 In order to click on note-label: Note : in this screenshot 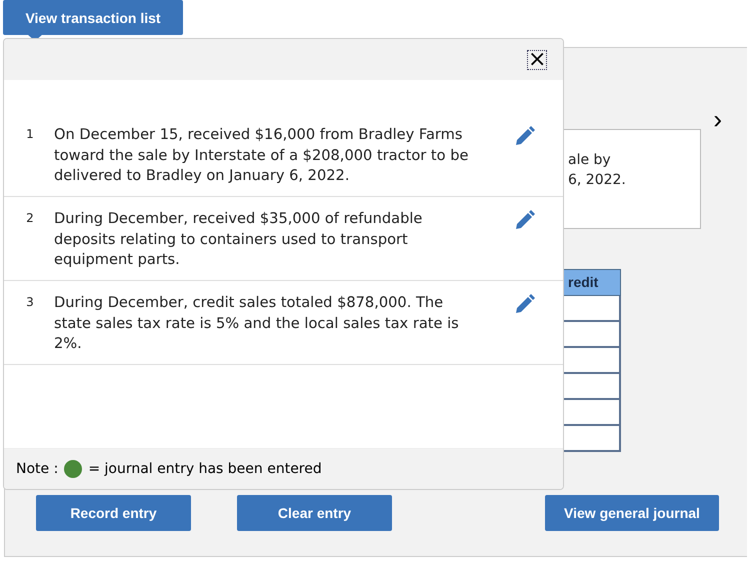, I will do `click(37, 469)`.